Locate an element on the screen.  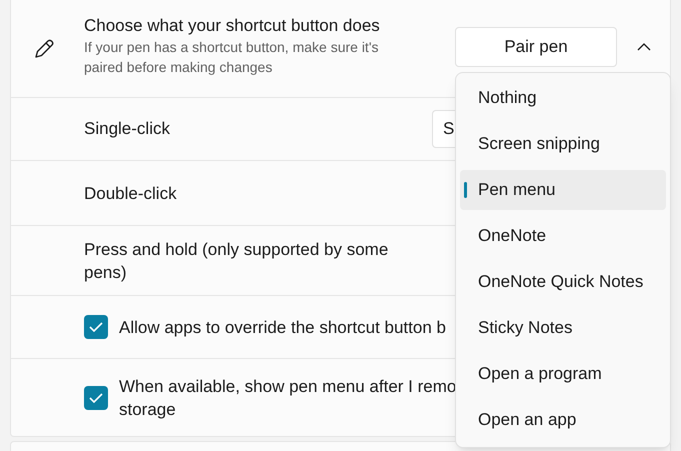
action-dropdown: S is located at coordinates (444, 129).